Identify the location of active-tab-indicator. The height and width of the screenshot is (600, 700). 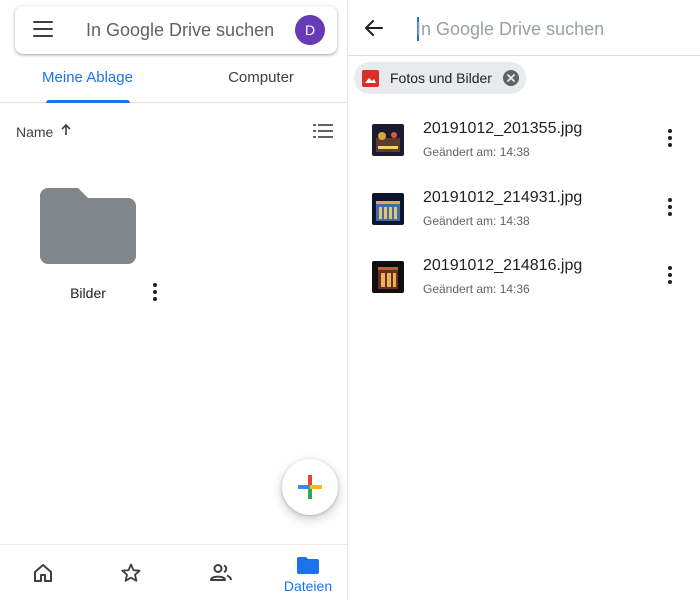
(88, 101).